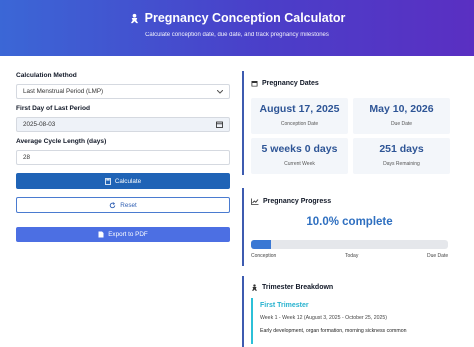 The image size is (474, 347). I want to click on method-select-value: Last Menstrual Period (LMP), so click(63, 91).